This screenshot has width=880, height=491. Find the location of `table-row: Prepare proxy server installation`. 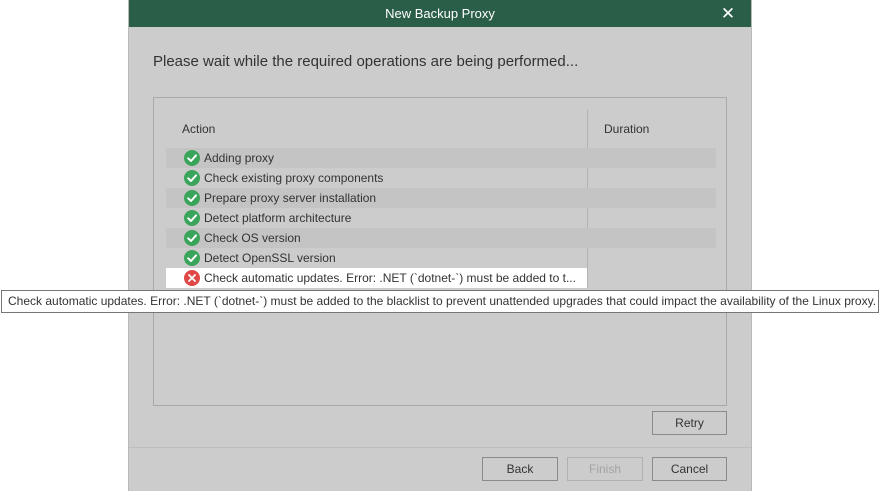

table-row: Prepare proxy server installation is located at coordinates (441, 198).